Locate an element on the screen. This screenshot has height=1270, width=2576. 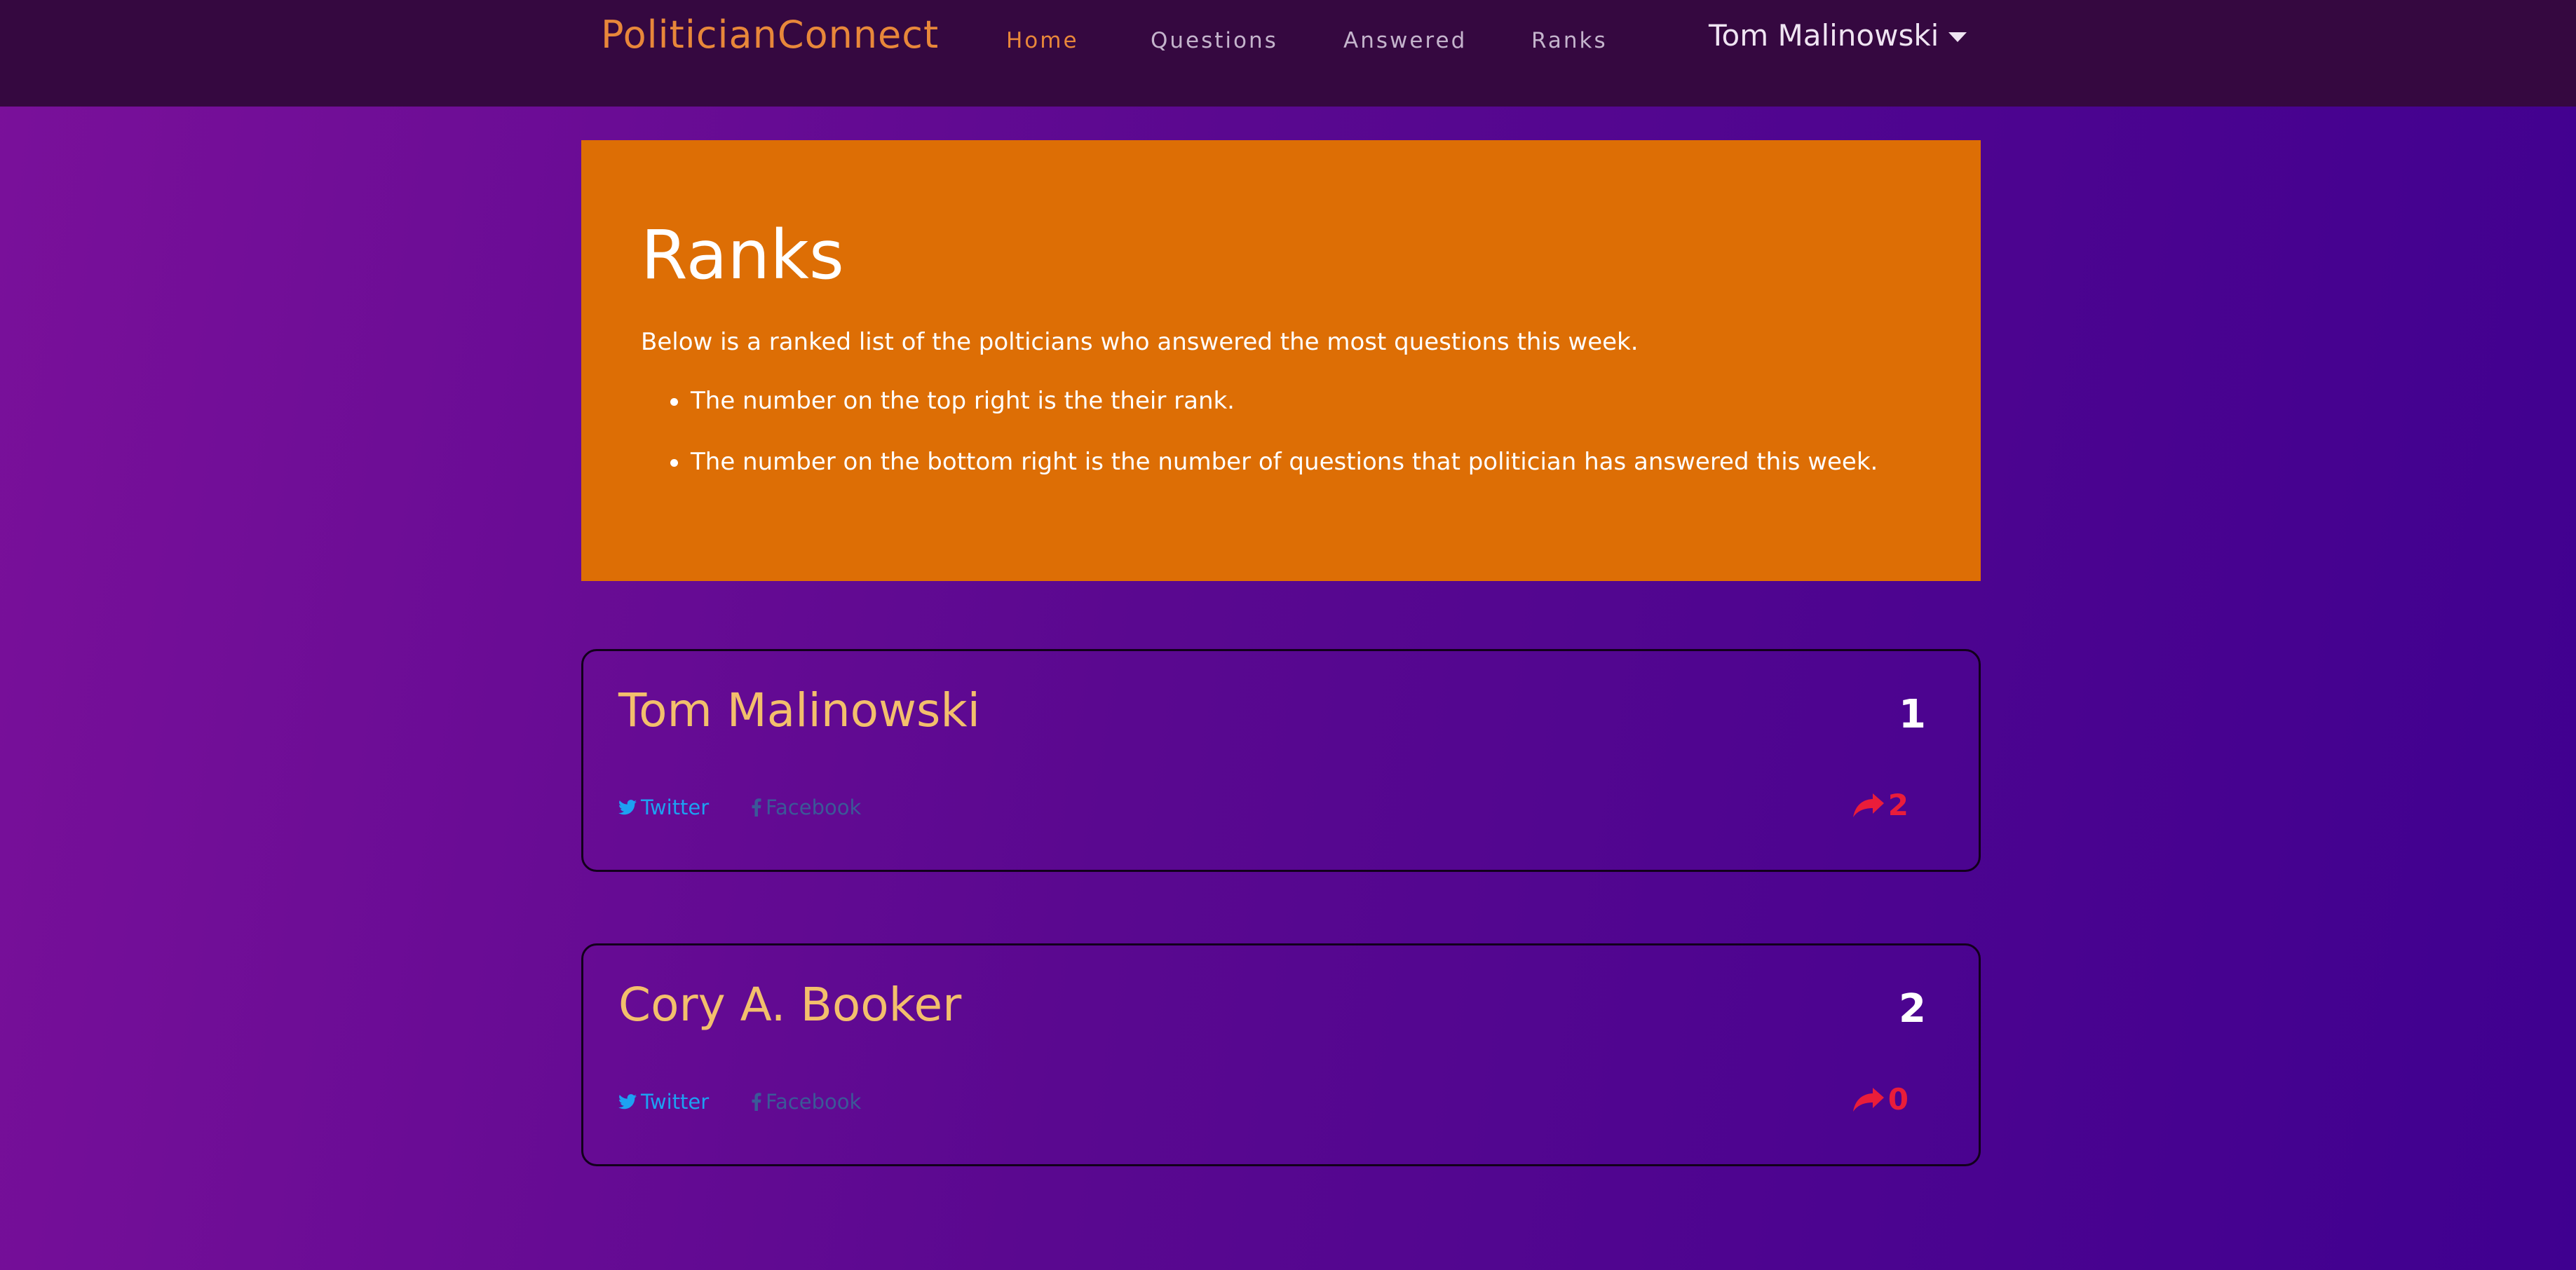
user-menu-dropdown: Tom Malinowski is located at coordinates (1838, 35).